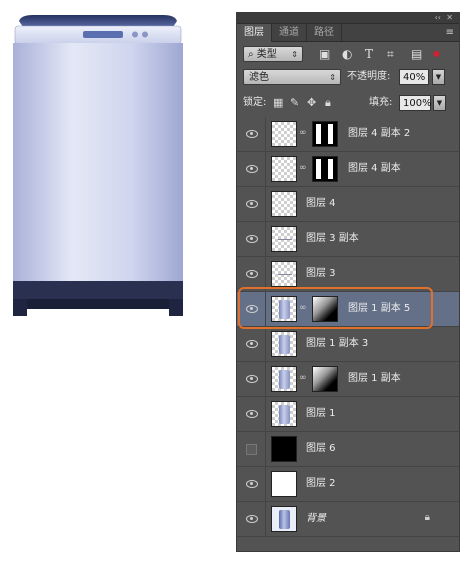 This screenshot has height=562, width=472. I want to click on layer-row: ∞ 图层 4 副本 2, so click(348, 134).